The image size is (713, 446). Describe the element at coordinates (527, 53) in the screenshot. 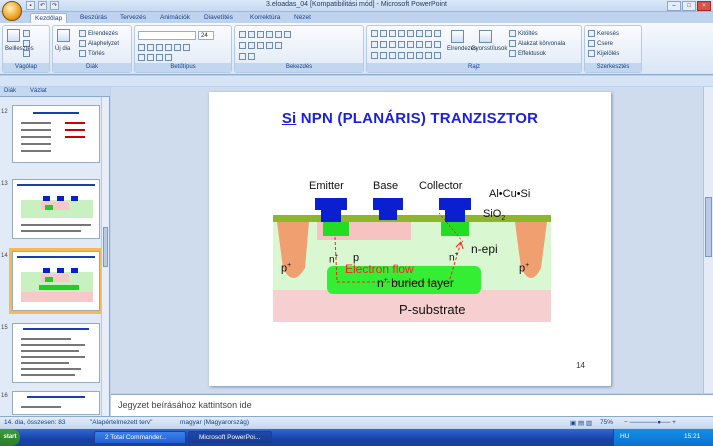

I see `shape-effects-button: Effektusok` at that location.